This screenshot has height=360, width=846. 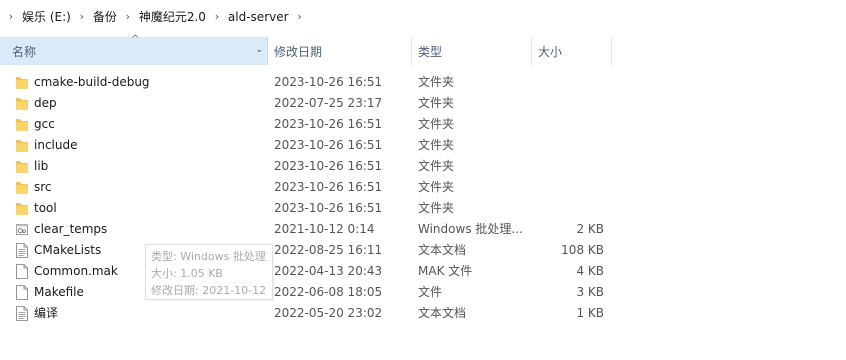 I want to click on file-row: src 2023-10-26 16:51 文件夹, so click(x=423, y=187).